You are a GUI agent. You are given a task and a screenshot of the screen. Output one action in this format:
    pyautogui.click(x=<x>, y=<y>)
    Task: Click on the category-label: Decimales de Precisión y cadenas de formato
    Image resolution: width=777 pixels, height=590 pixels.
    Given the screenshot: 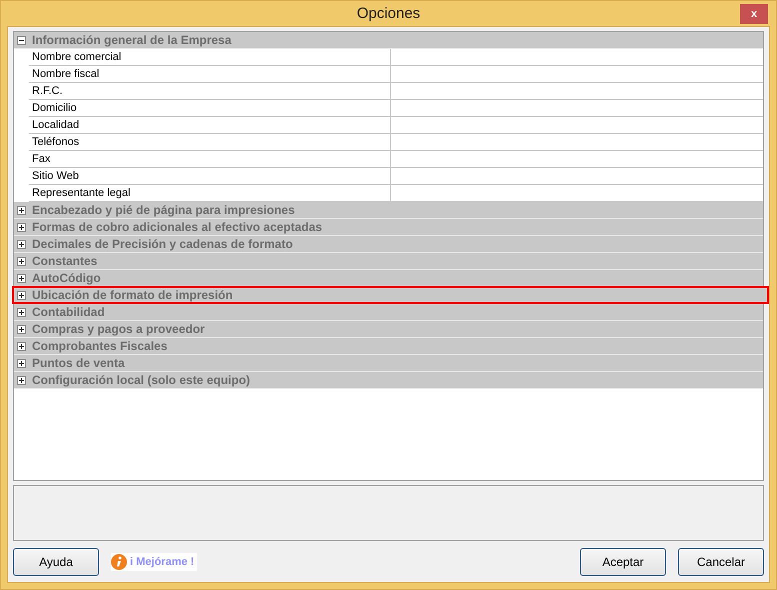 What is the action you would take?
    pyautogui.click(x=162, y=244)
    